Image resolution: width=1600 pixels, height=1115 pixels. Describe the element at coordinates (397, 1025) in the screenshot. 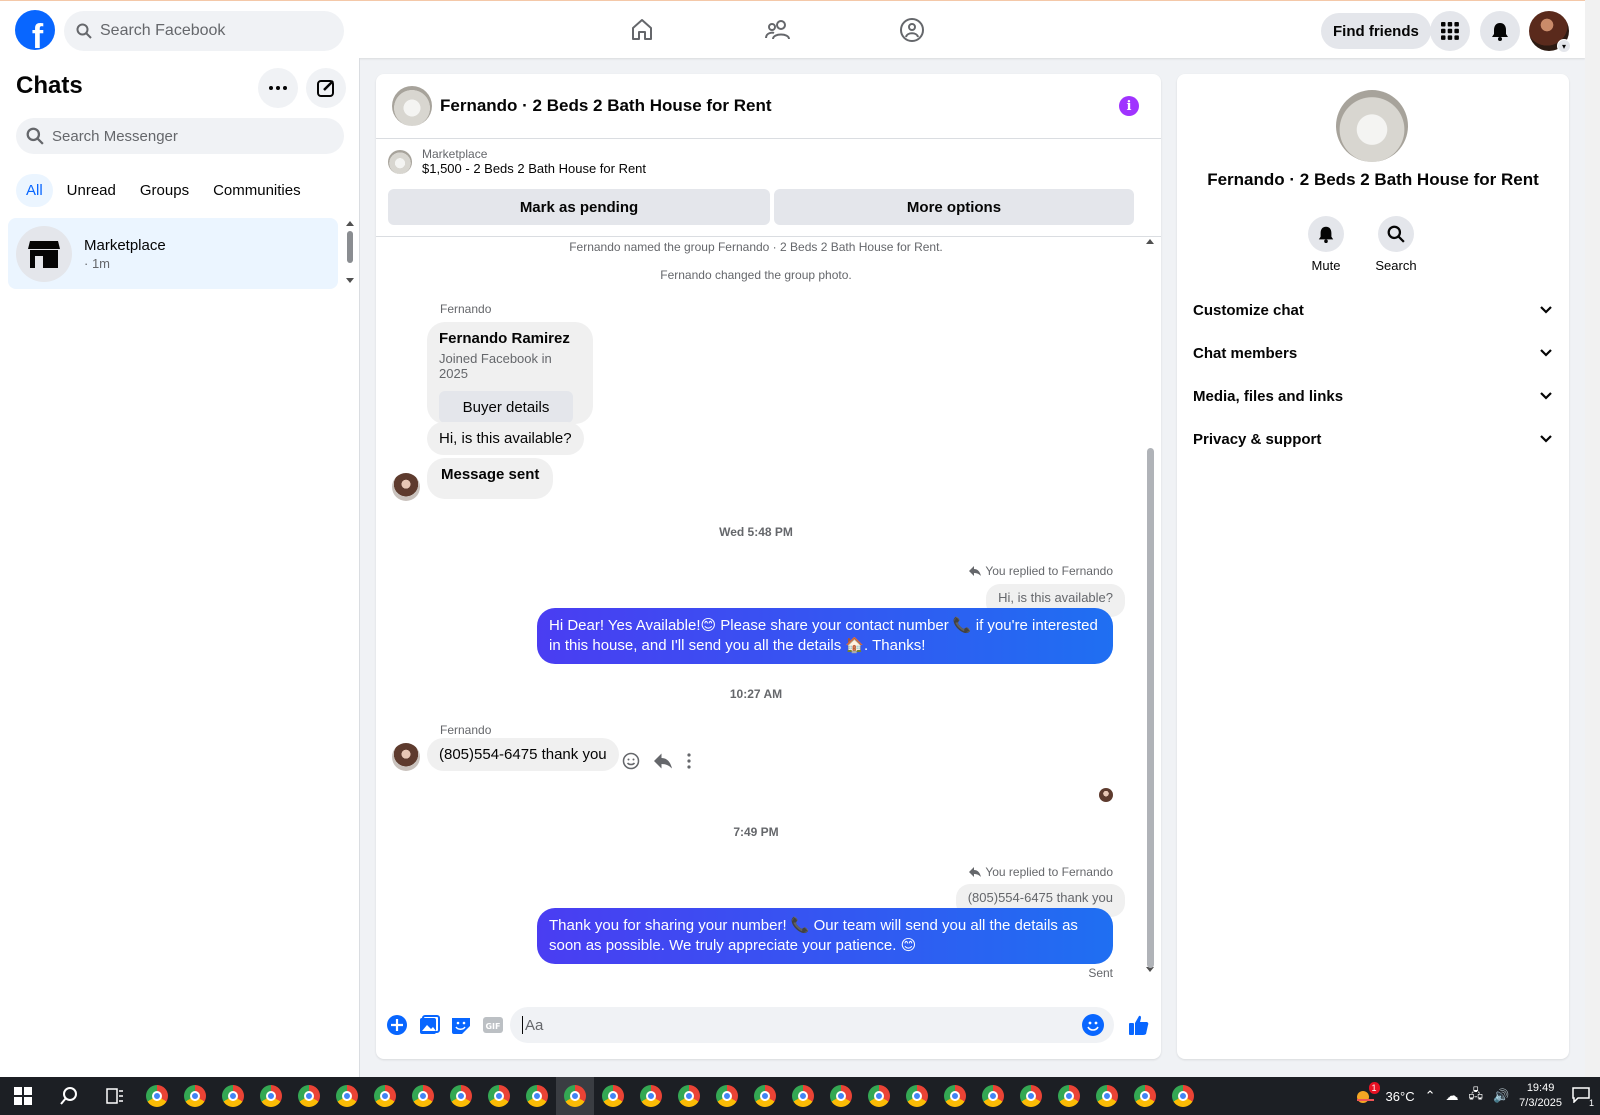

I see `plus-circle-icon` at that location.